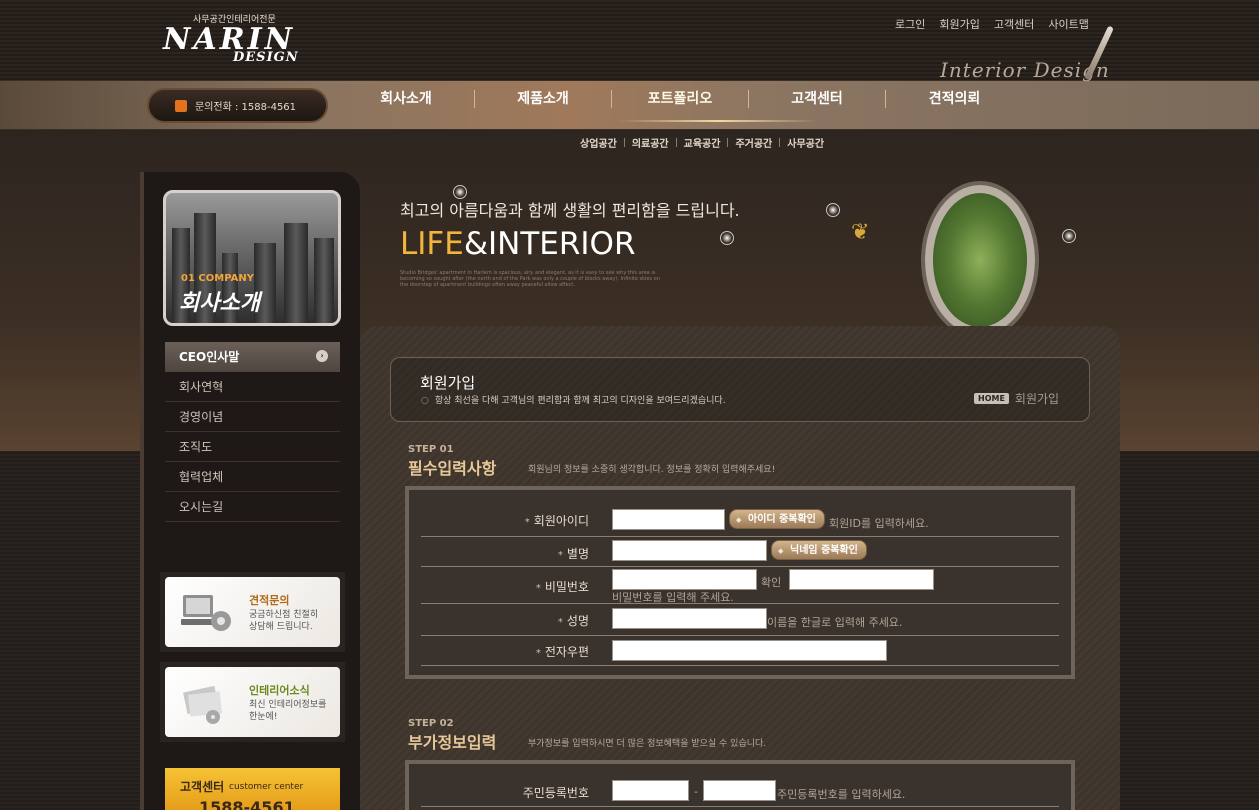  What do you see at coordinates (566, 587) in the screenshot?
I see `password-label-text: 비밀번호` at bounding box center [566, 587].